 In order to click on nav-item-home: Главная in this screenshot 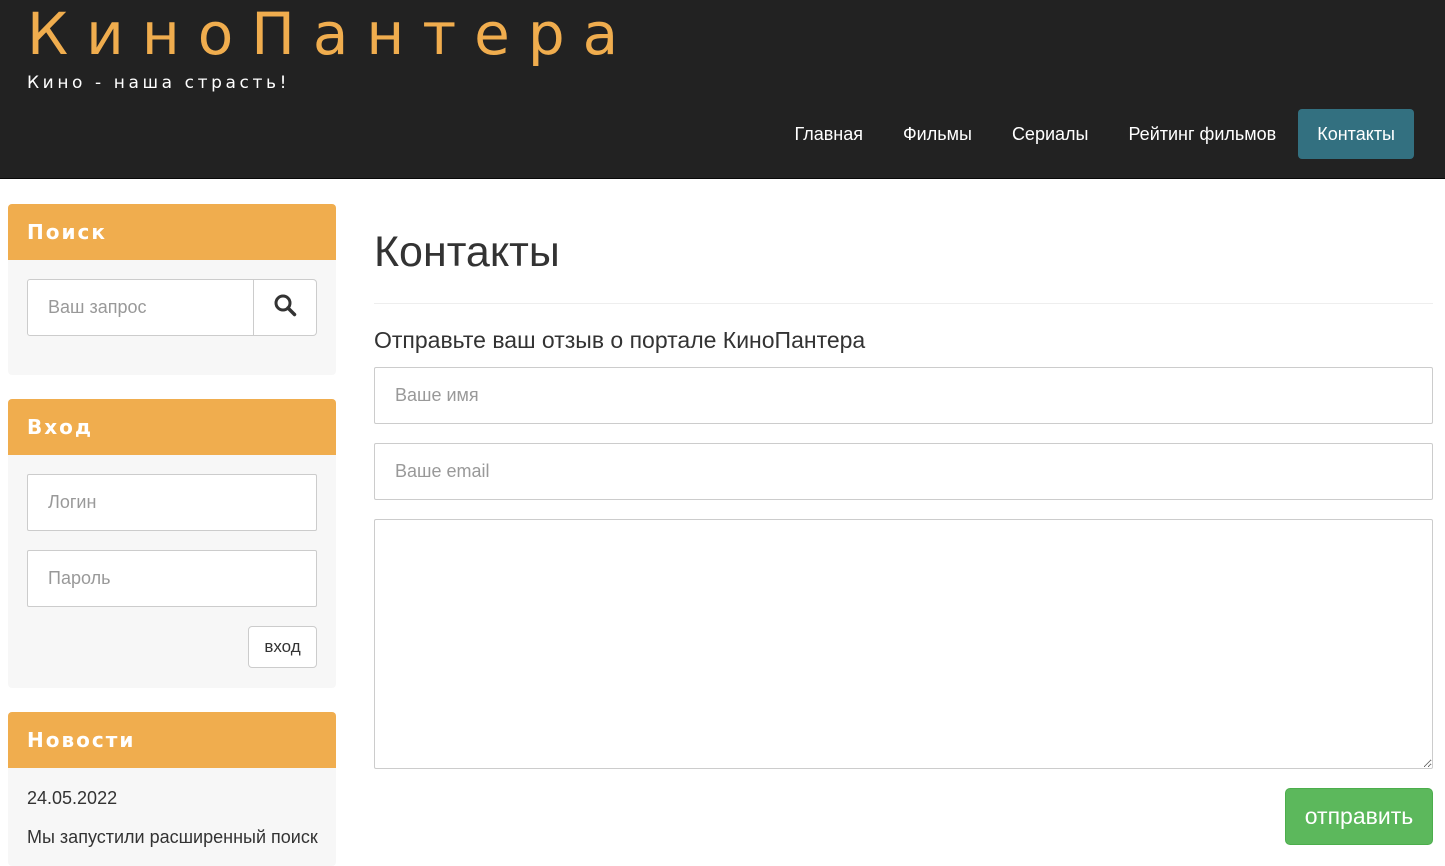, I will do `click(828, 134)`.